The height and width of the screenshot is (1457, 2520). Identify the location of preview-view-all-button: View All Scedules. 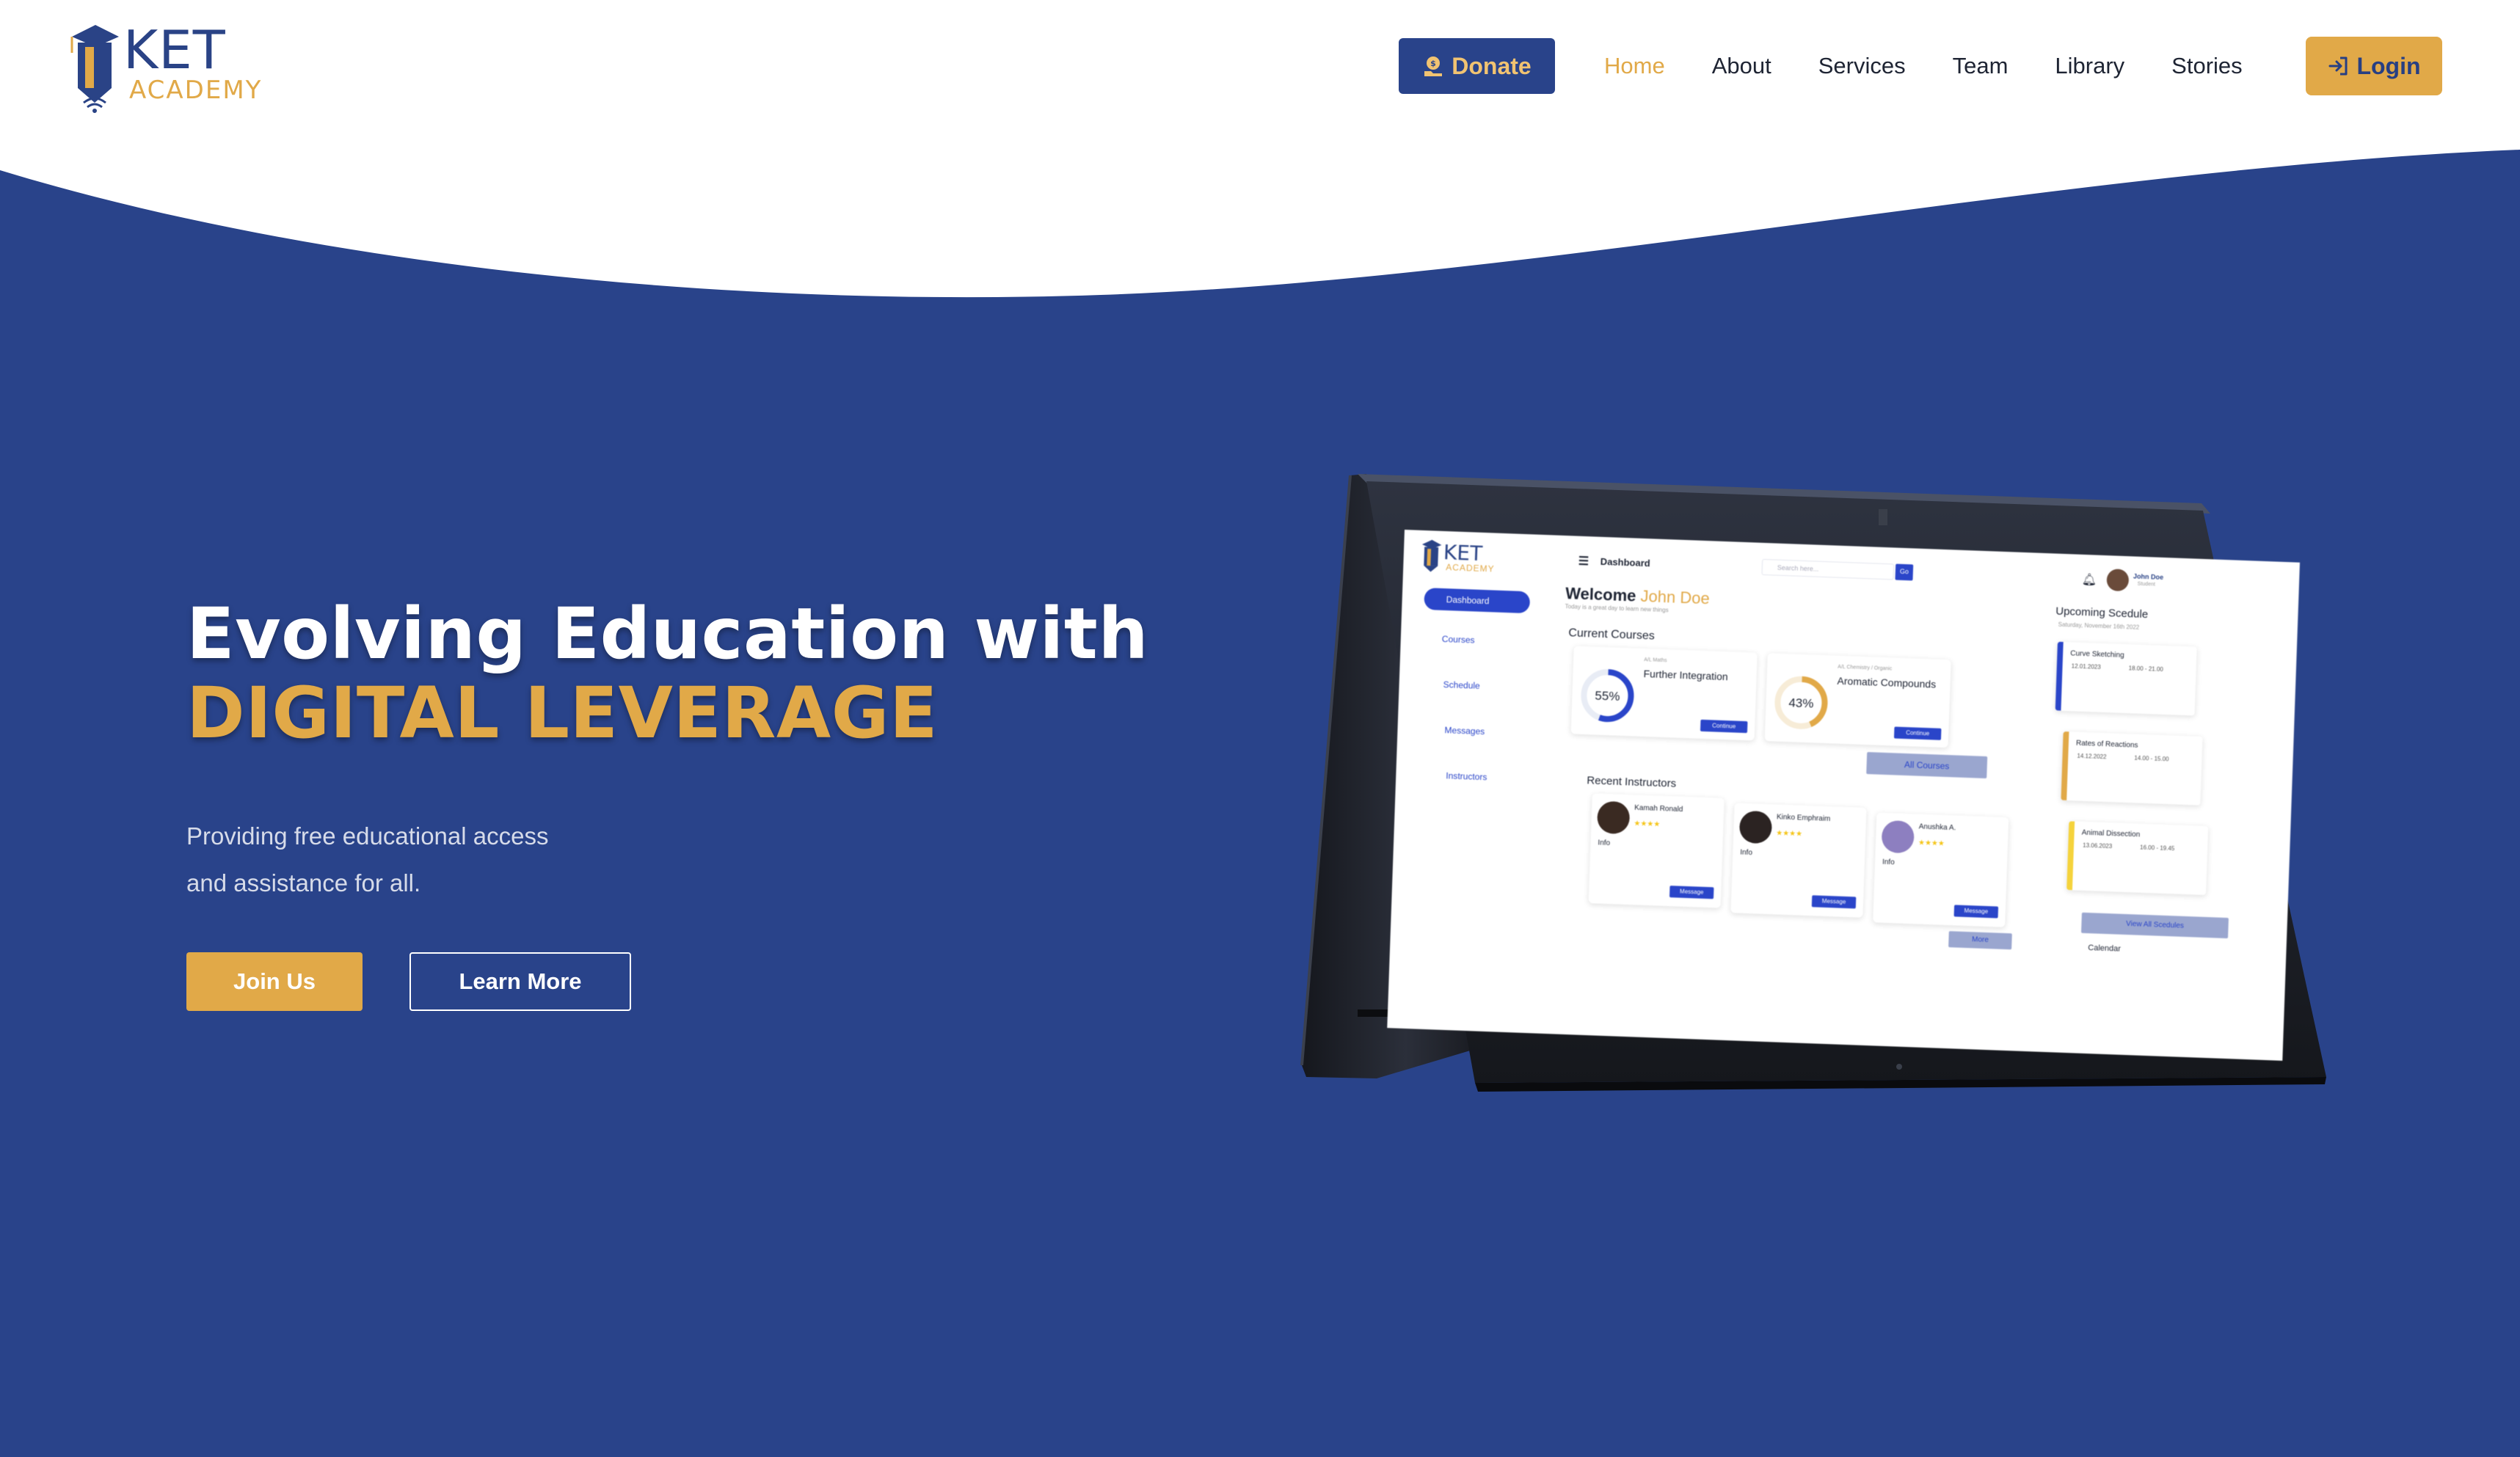
(2154, 925).